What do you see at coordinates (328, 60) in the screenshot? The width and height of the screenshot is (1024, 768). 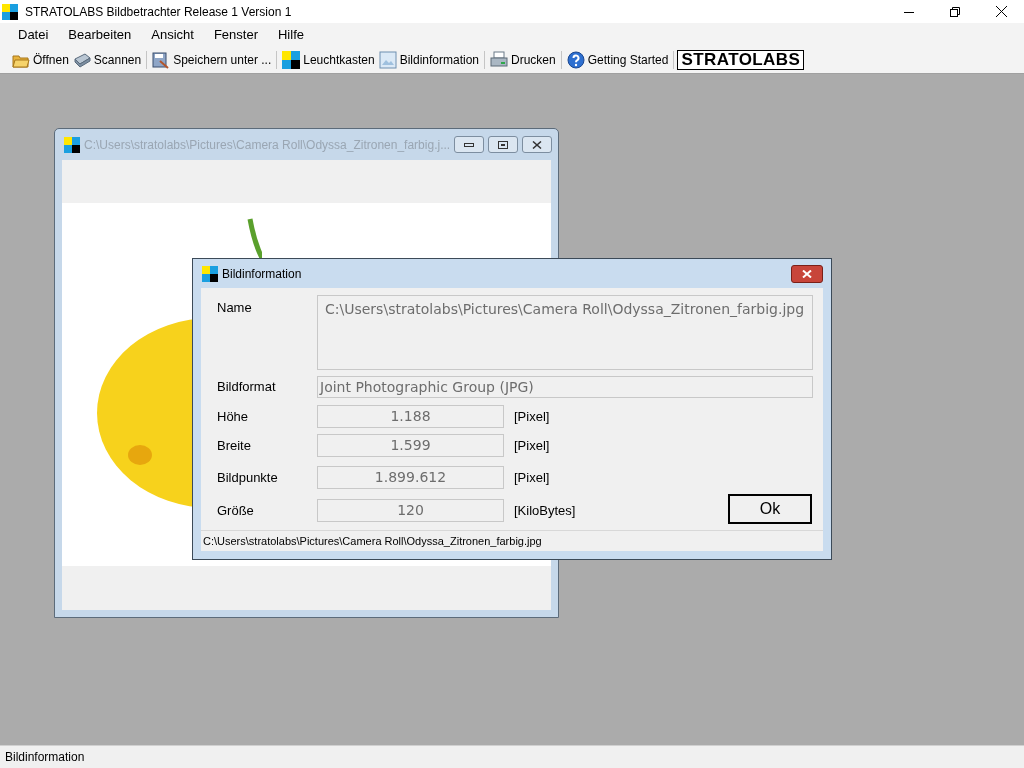 I see `toolbar-button: Leuchtkasten` at bounding box center [328, 60].